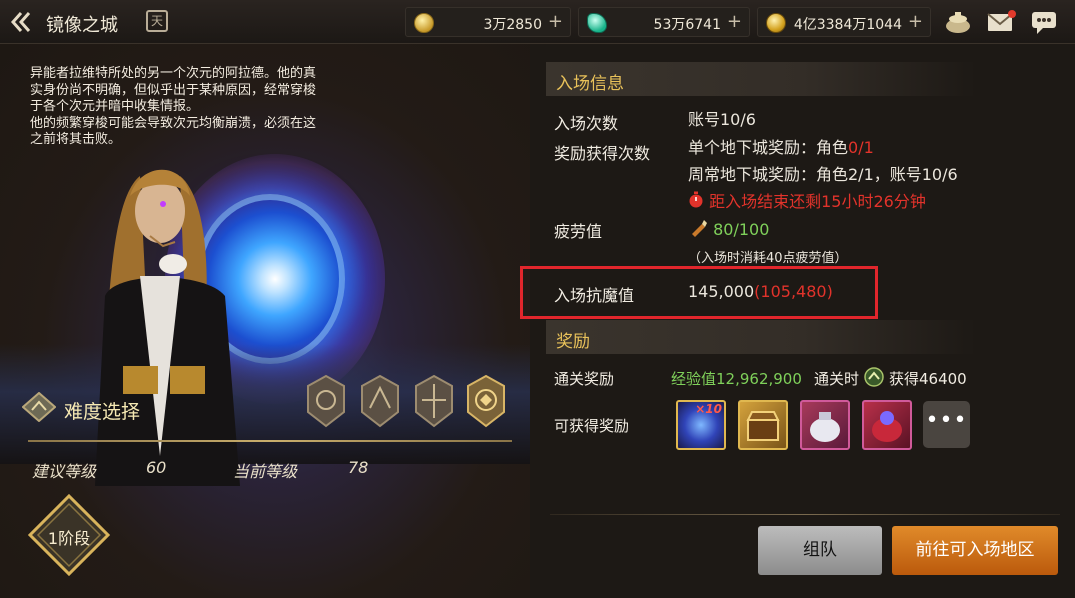  What do you see at coordinates (592, 426) in the screenshot?
I see `available-reward-label: 可获得奖励` at bounding box center [592, 426].